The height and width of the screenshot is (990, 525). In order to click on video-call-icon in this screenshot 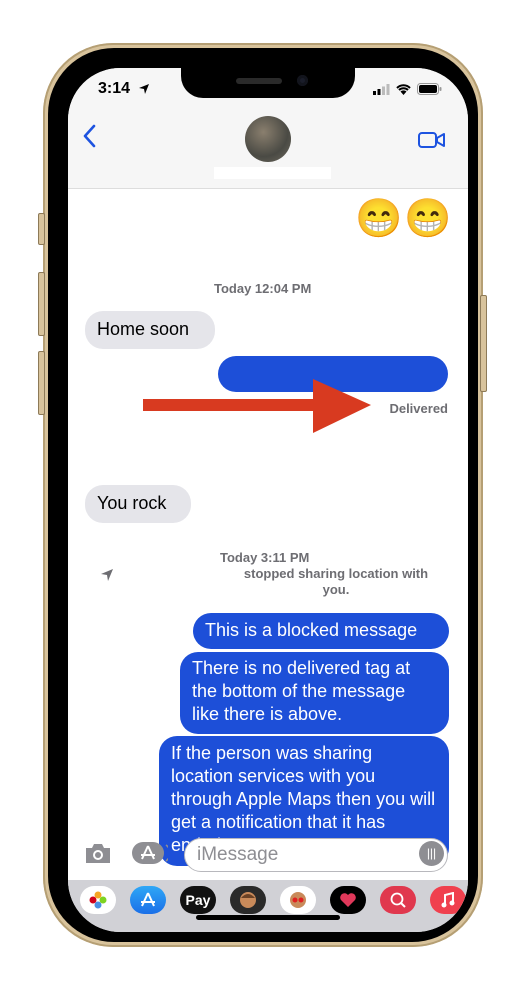, I will do `click(432, 140)`.